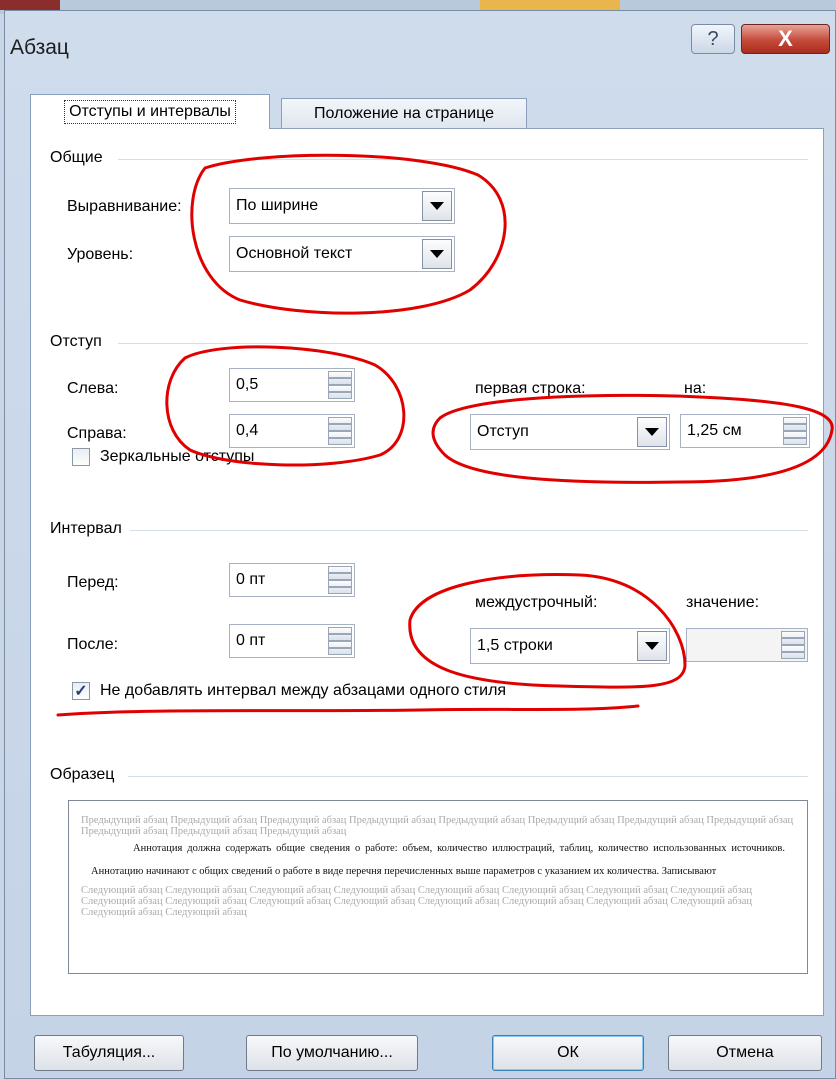 Image resolution: width=836 pixels, height=1079 pixels. What do you see at coordinates (251, 579) in the screenshot?
I see `spacing-before-value: 0 пт` at bounding box center [251, 579].